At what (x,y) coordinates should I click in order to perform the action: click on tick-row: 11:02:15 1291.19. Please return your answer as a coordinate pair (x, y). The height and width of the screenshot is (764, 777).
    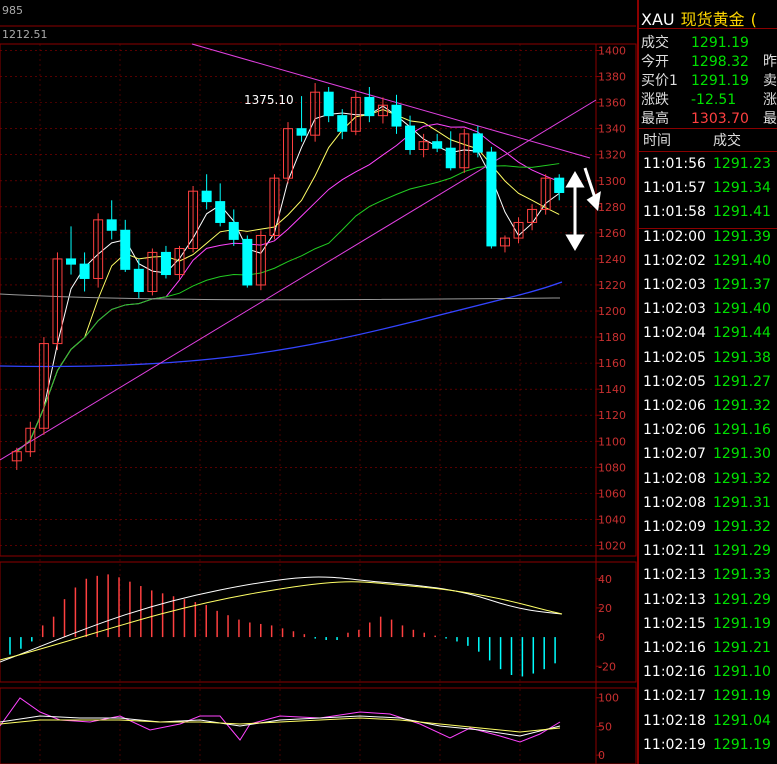
    Looking at the image, I should click on (709, 624).